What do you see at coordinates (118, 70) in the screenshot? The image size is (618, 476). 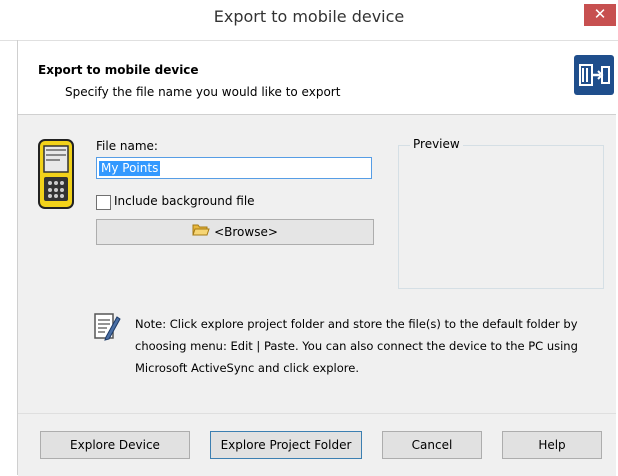 I see `header-title: Export to mobile device` at bounding box center [118, 70].